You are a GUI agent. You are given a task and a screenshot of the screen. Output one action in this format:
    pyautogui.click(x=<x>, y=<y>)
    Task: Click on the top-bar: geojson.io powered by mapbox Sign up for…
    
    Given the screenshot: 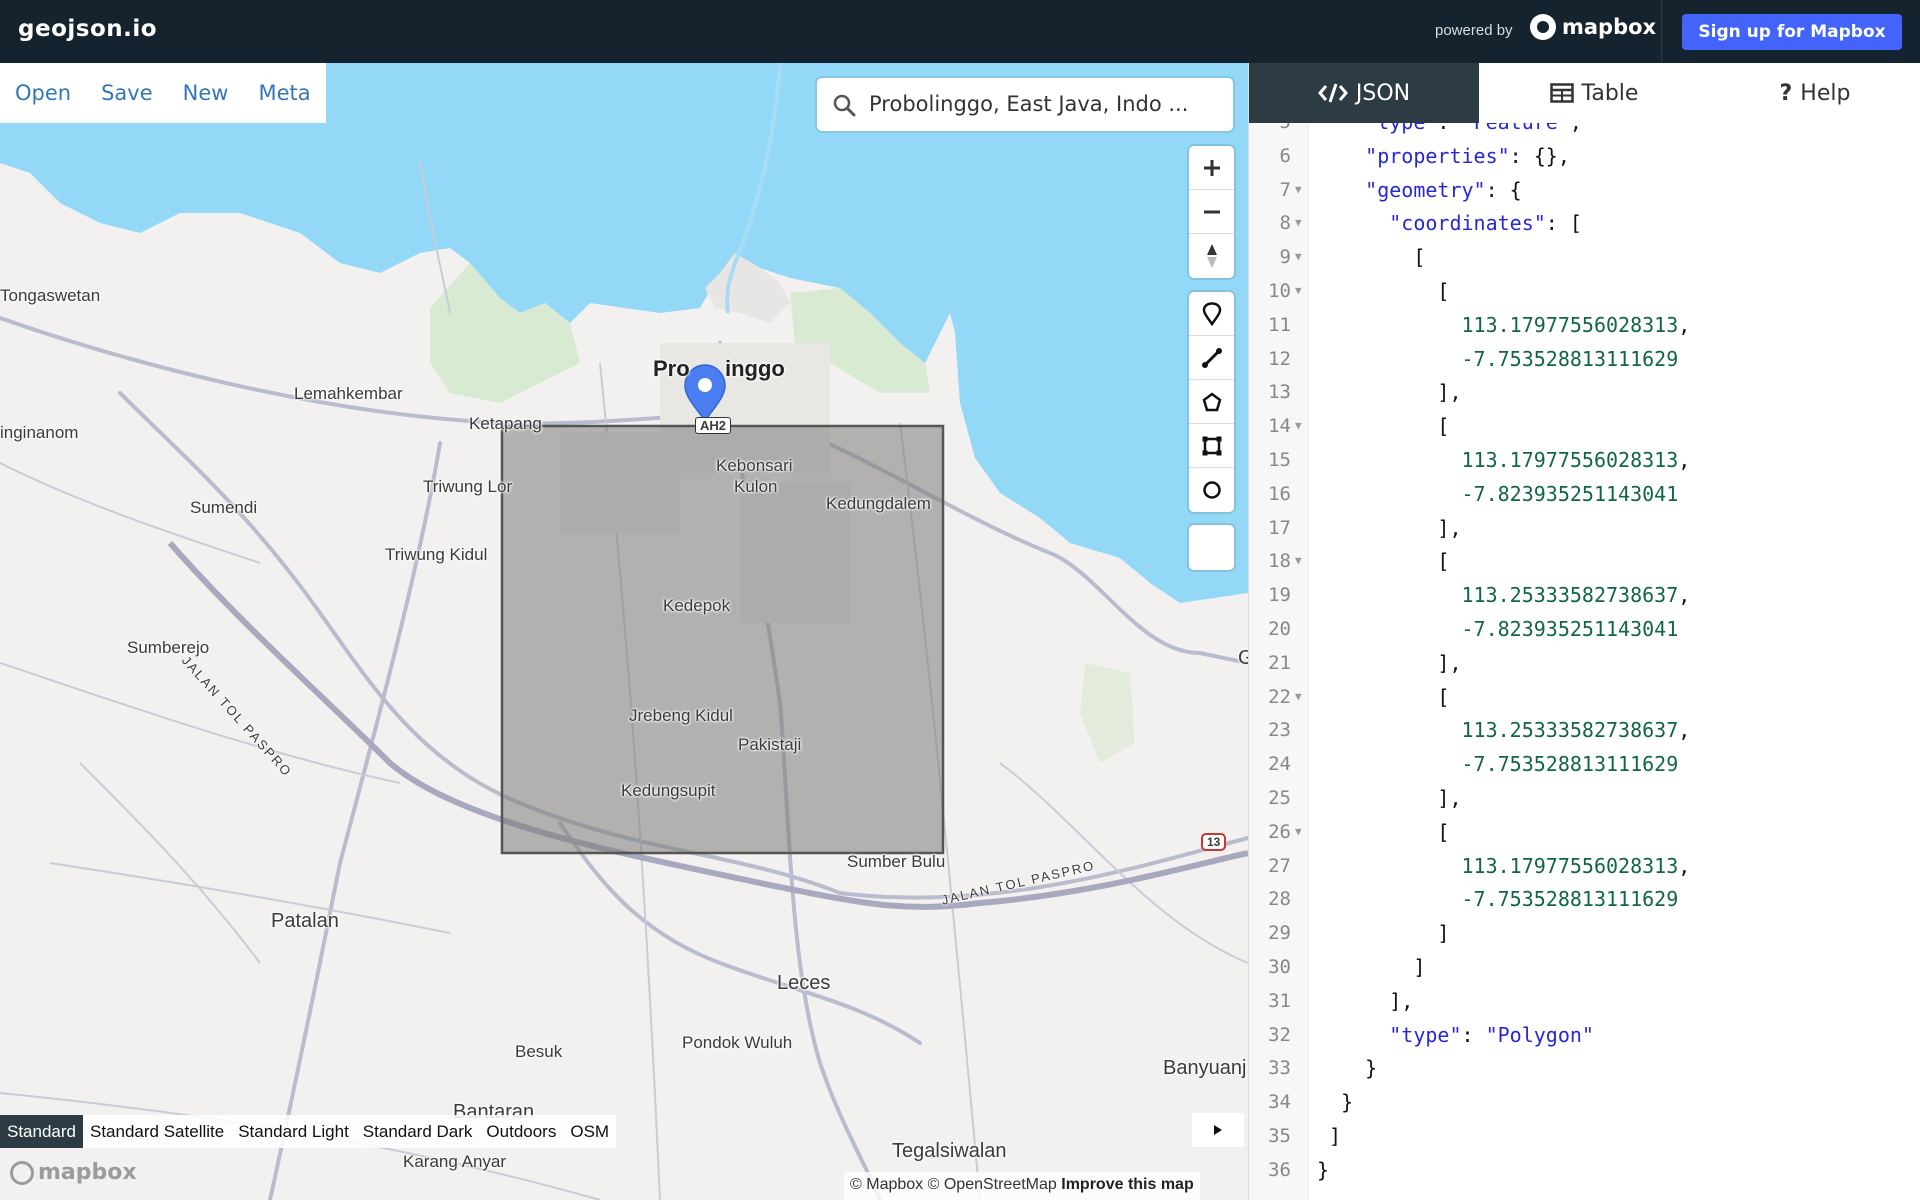 What is the action you would take?
    pyautogui.click(x=960, y=31)
    